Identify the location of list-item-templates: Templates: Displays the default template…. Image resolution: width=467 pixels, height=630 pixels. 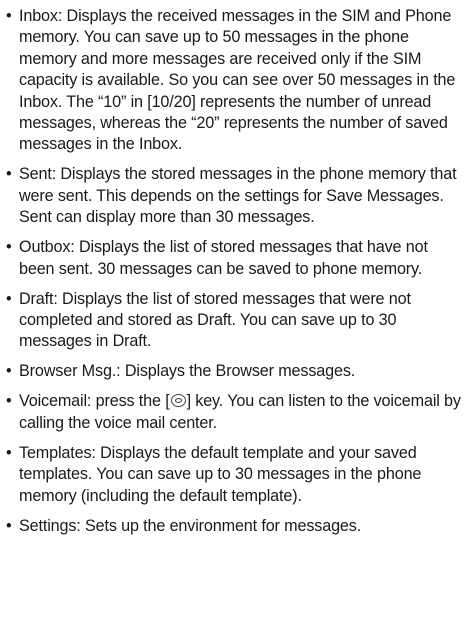
(233, 475).